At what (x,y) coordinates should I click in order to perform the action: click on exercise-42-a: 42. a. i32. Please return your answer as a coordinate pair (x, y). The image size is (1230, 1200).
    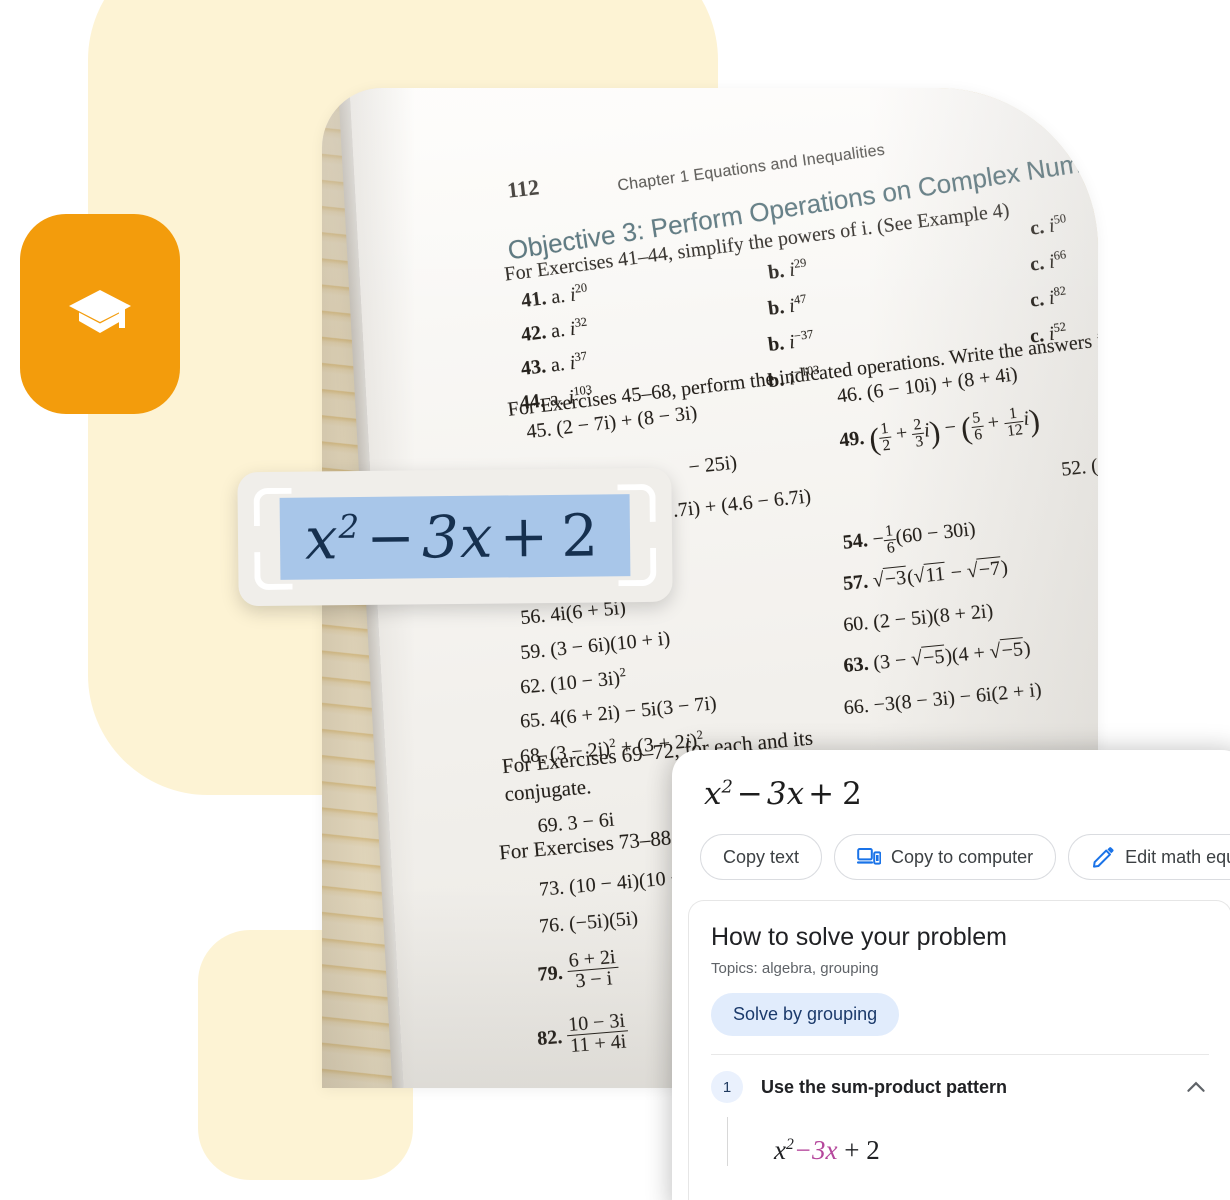
    Looking at the image, I should click on (553, 330).